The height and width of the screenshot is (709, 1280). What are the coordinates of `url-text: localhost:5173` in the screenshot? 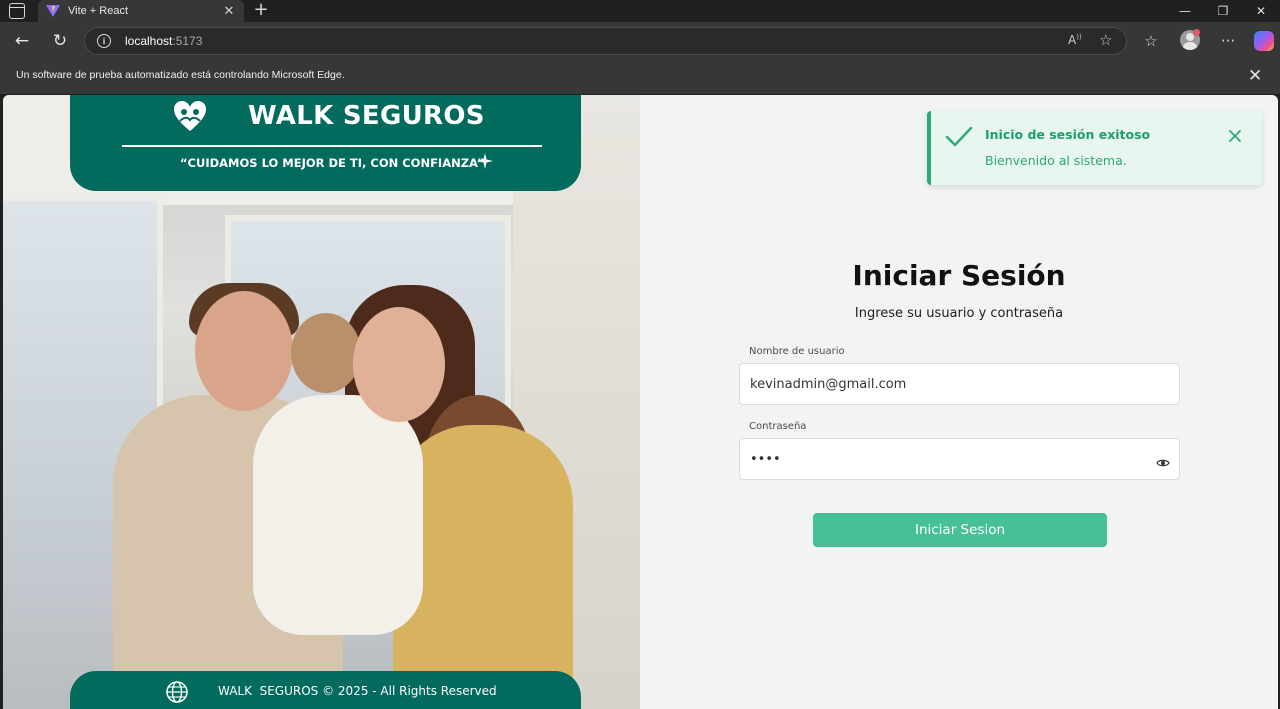 It's located at (163, 41).